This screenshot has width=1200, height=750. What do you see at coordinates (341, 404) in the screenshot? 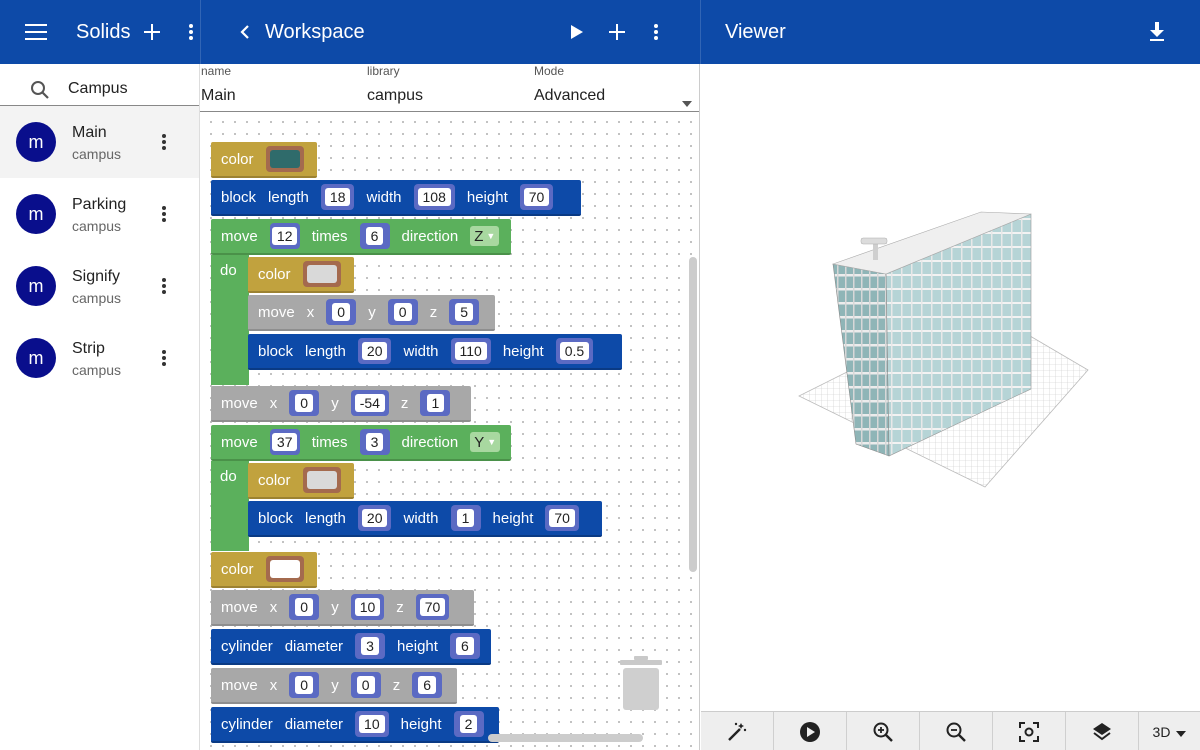
I see `move-block: move x 0 y -54 z 1` at bounding box center [341, 404].